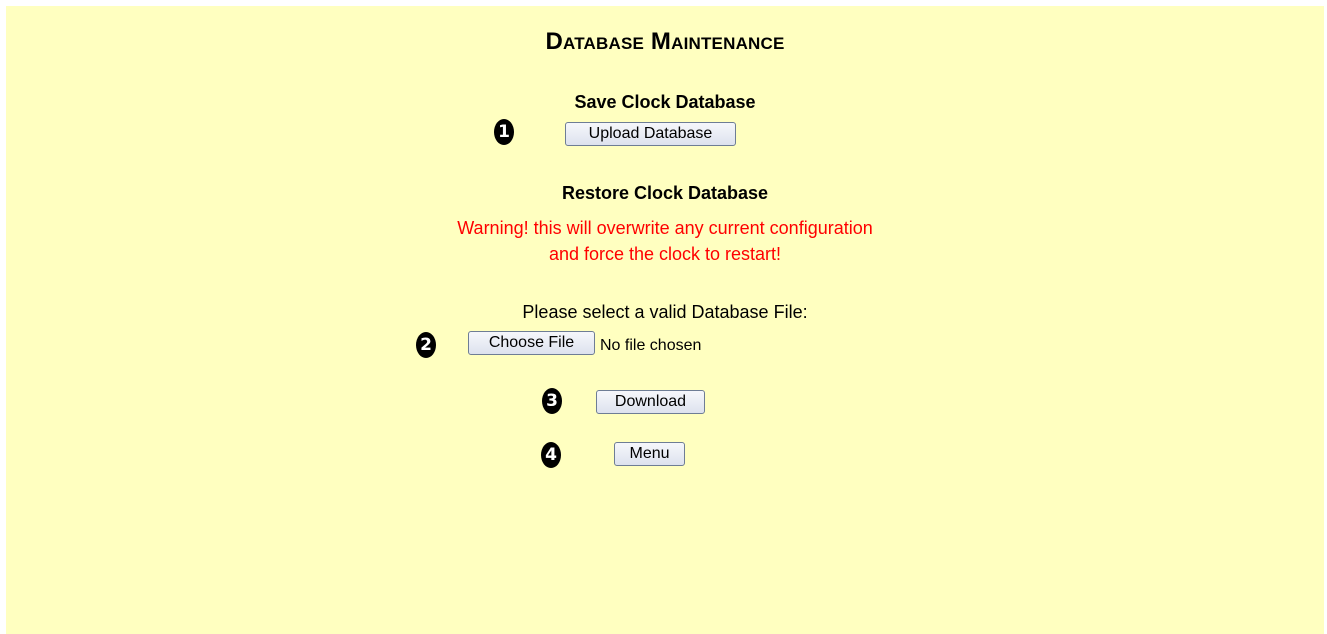 This screenshot has height=634, width=1327. What do you see at coordinates (665, 193) in the screenshot?
I see `restore-section-heading: Restore Clock Database` at bounding box center [665, 193].